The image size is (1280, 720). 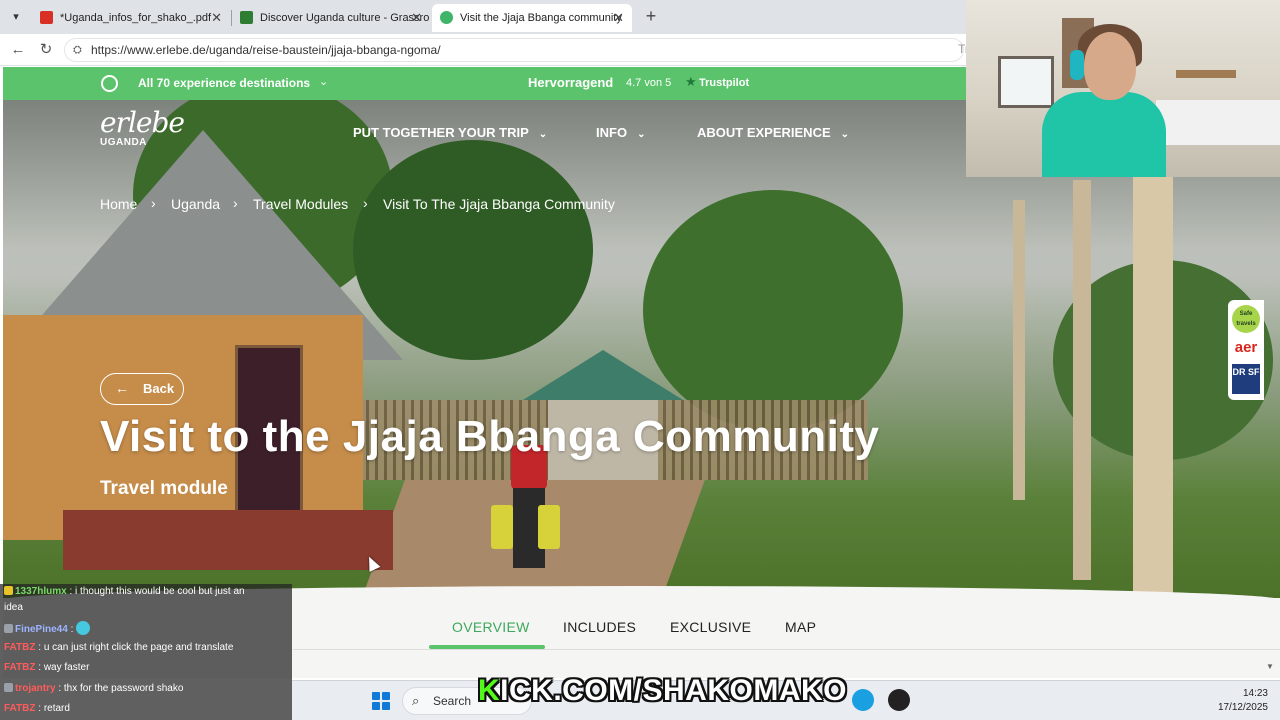 I want to click on drsf-badge: DR SF, so click(x=1246, y=379).